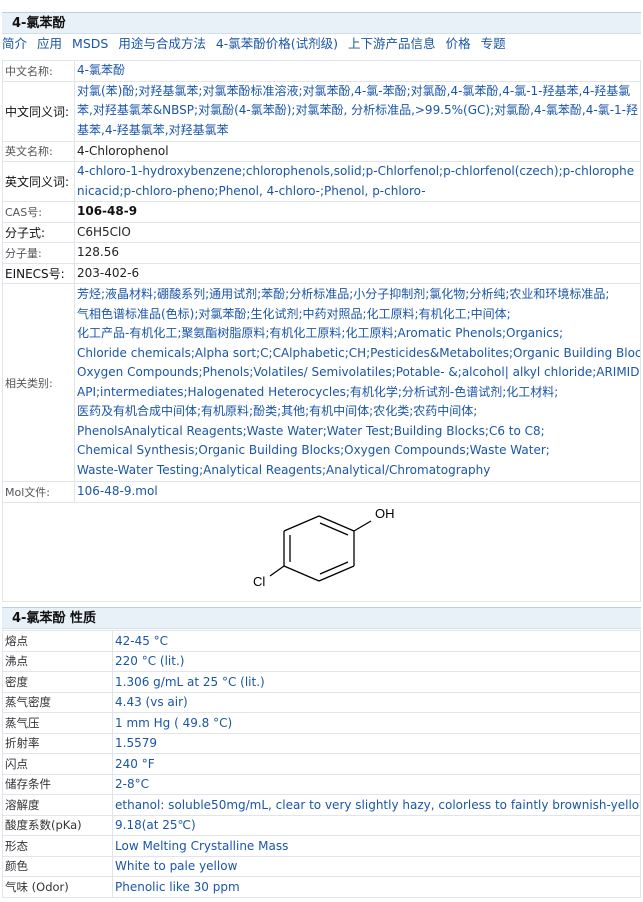 The width and height of the screenshot is (643, 902). I want to click on property-row: 酸度系数(pKa) 9.18(at 25℃), so click(321, 825).